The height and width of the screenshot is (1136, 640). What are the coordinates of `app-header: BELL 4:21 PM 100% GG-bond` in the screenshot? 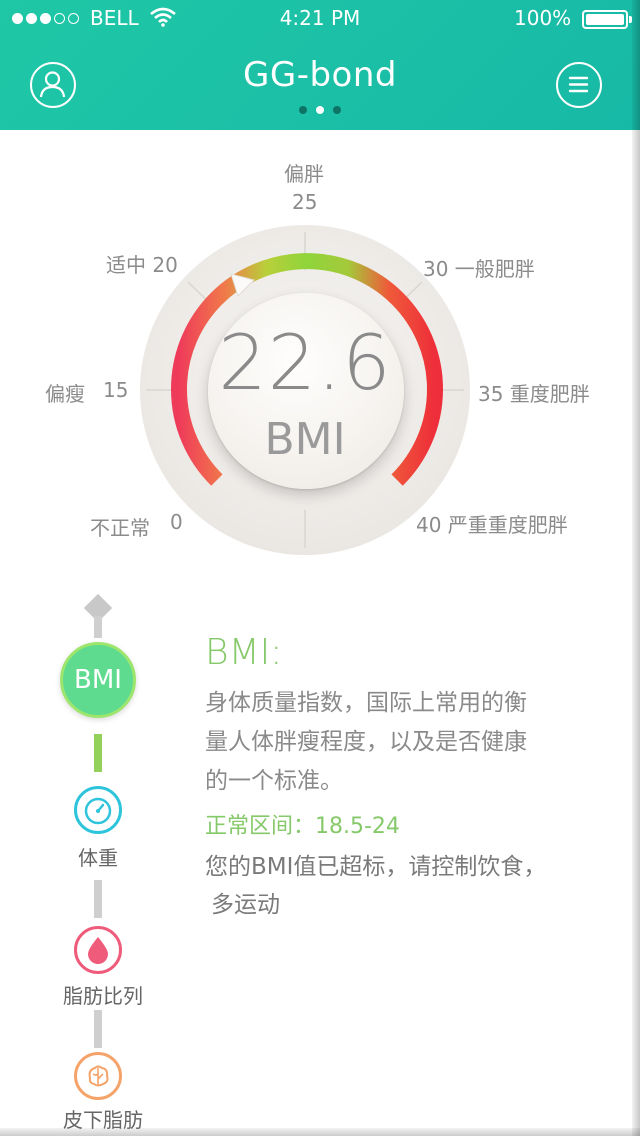 It's located at (320, 65).